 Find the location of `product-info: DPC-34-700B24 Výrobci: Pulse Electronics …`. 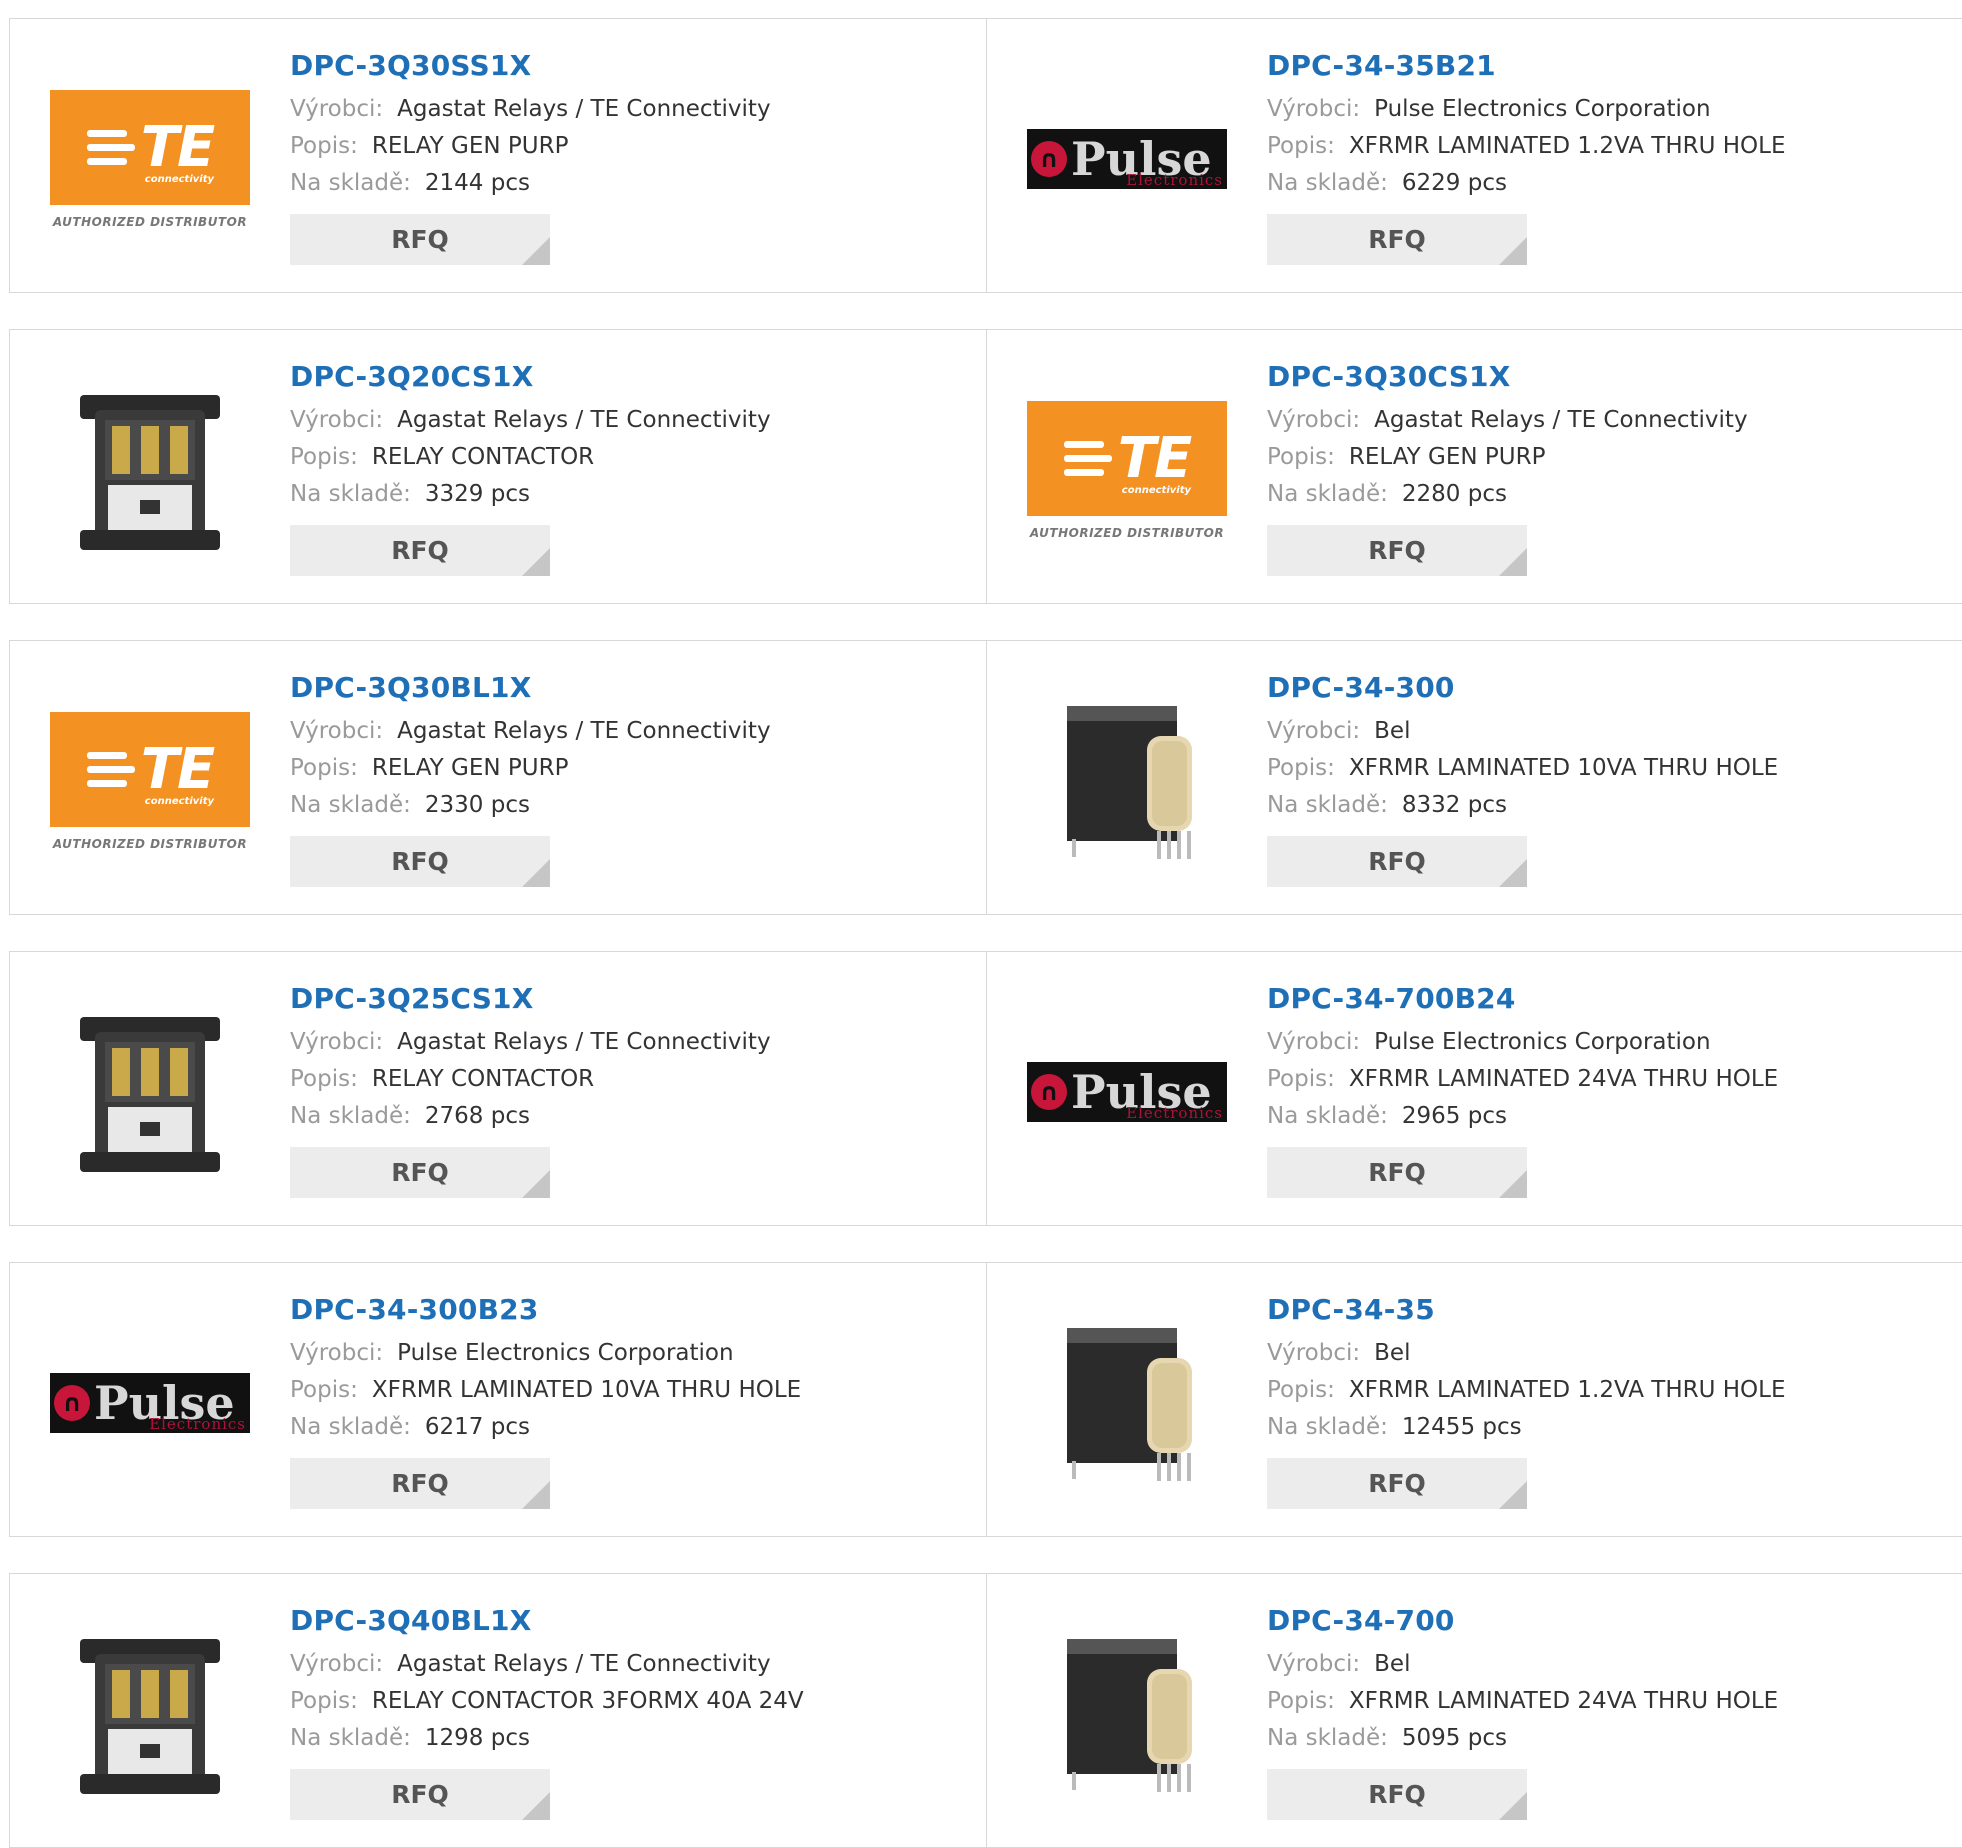

product-info: DPC-34-700B24 Výrobci: Pulse Electronics … is located at coordinates (1522, 1090).